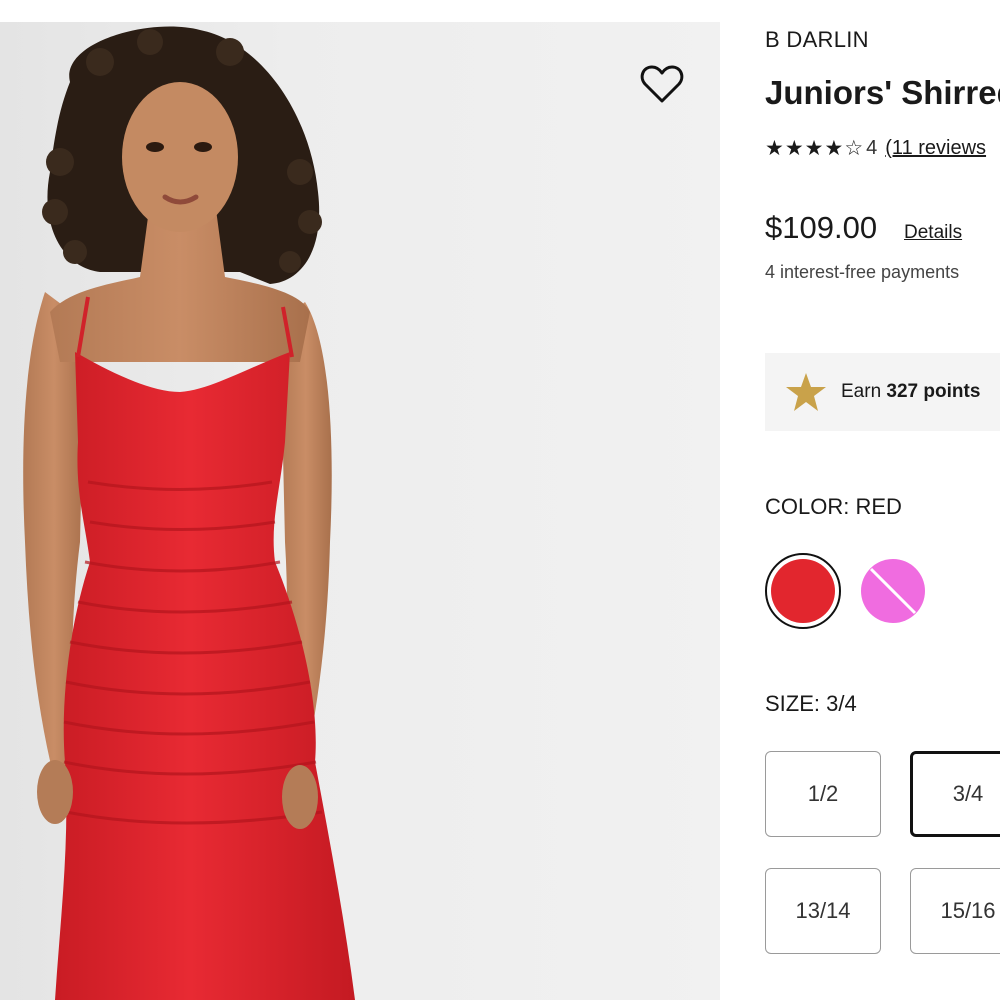  What do you see at coordinates (864, 391) in the screenshot?
I see `rewards-prefix: Earn` at bounding box center [864, 391].